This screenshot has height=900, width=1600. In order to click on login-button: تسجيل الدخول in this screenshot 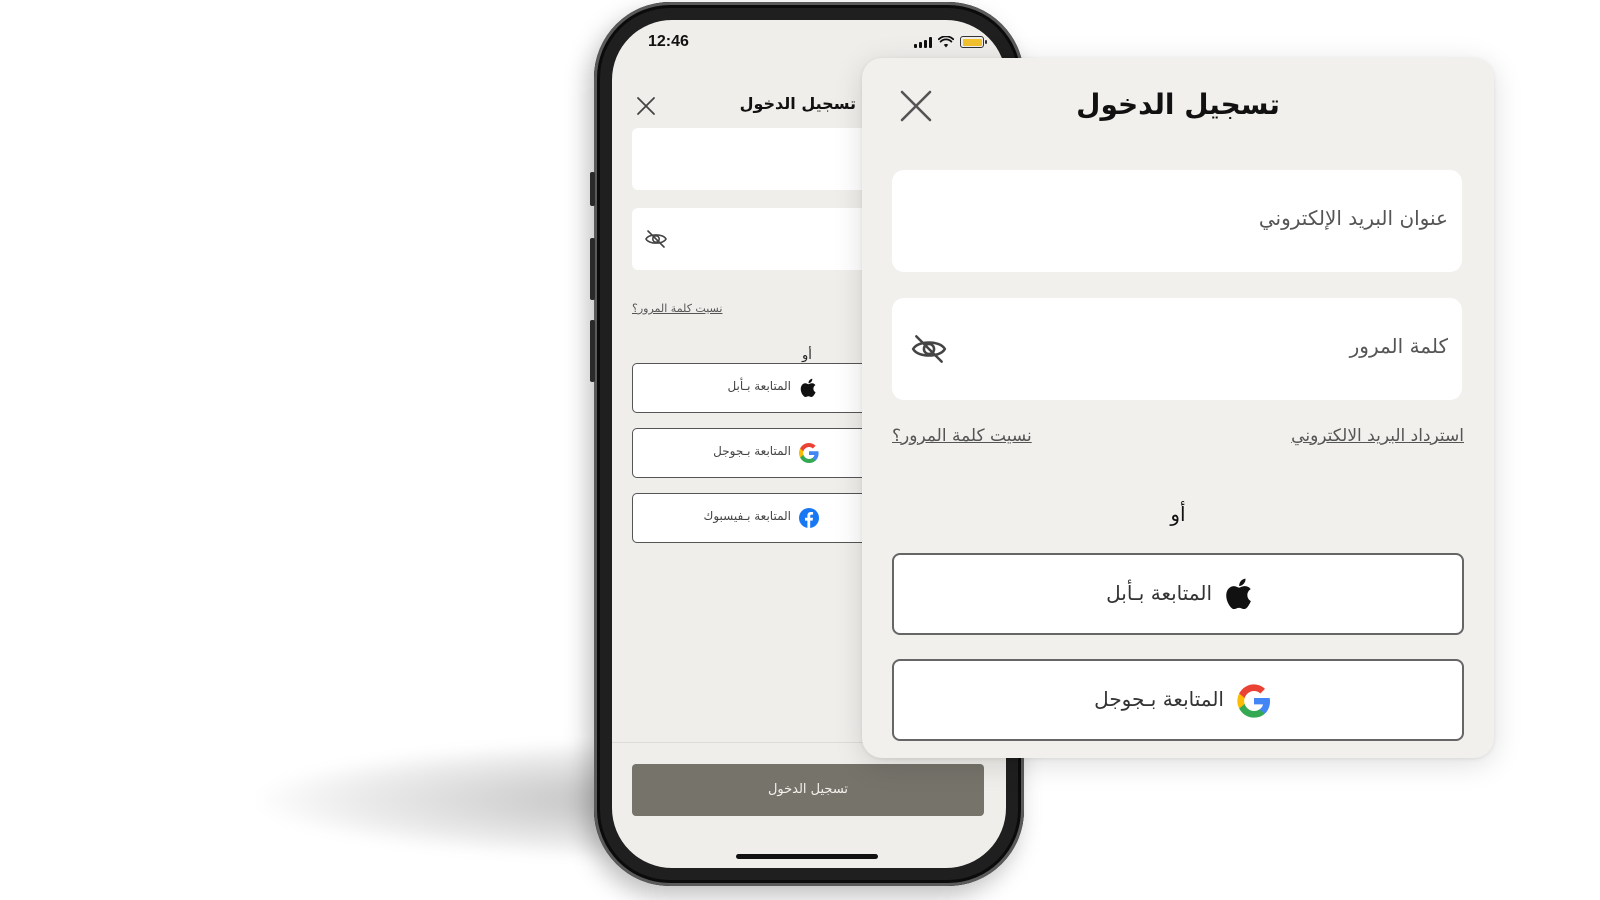, I will do `click(808, 790)`.